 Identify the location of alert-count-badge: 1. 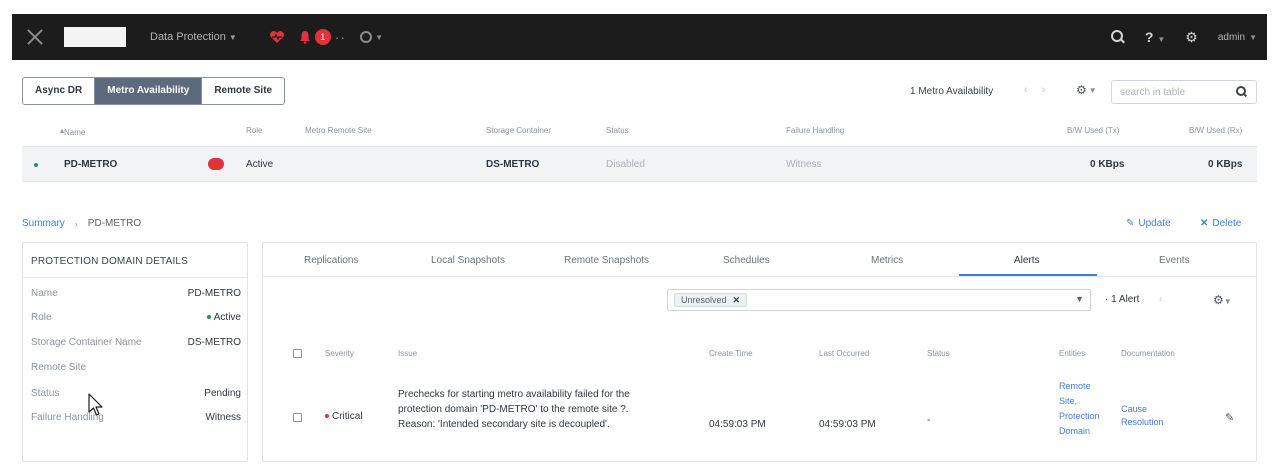
(322, 37).